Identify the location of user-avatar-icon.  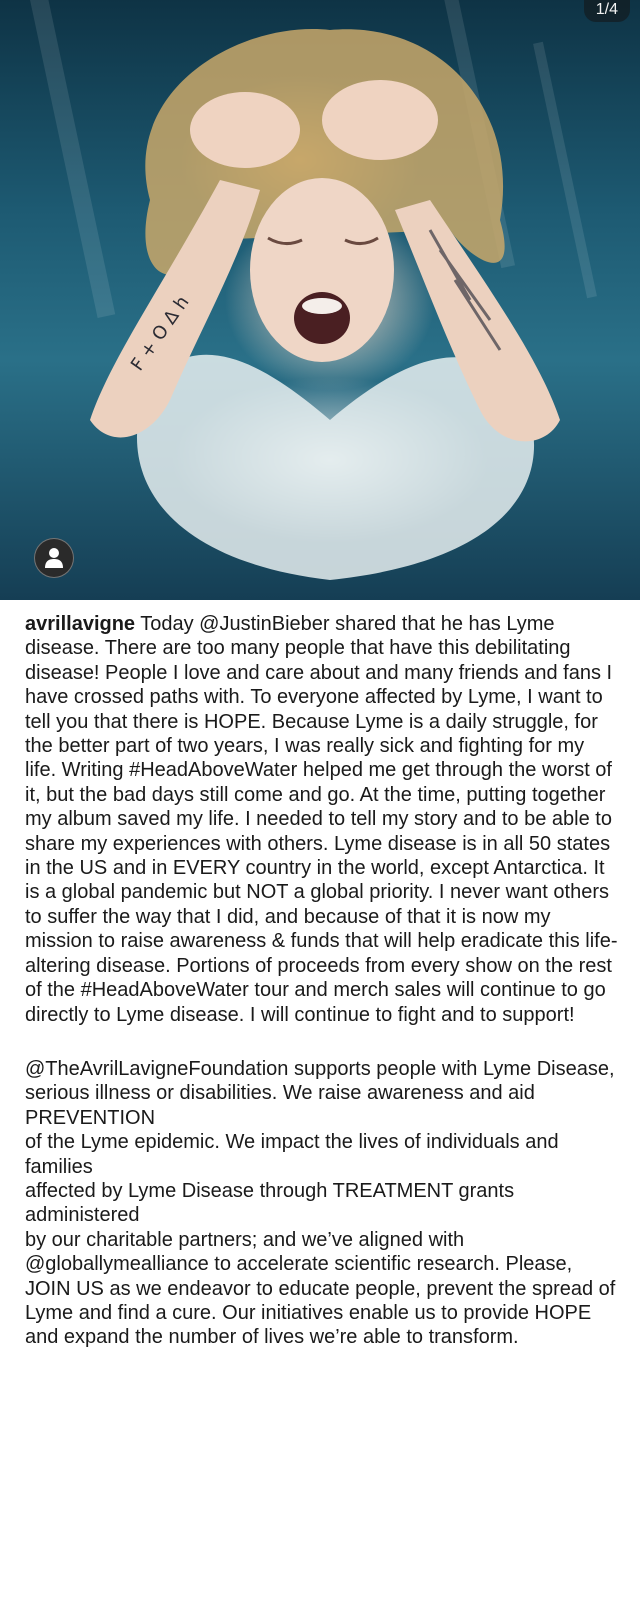
(54, 558).